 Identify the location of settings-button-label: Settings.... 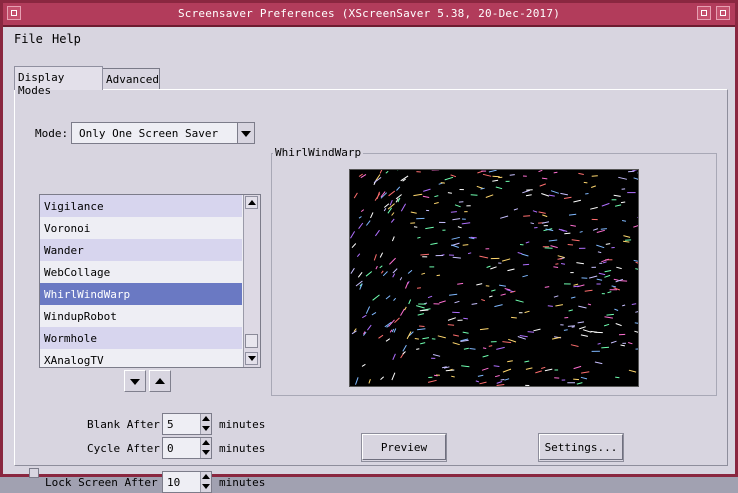
(581, 447).